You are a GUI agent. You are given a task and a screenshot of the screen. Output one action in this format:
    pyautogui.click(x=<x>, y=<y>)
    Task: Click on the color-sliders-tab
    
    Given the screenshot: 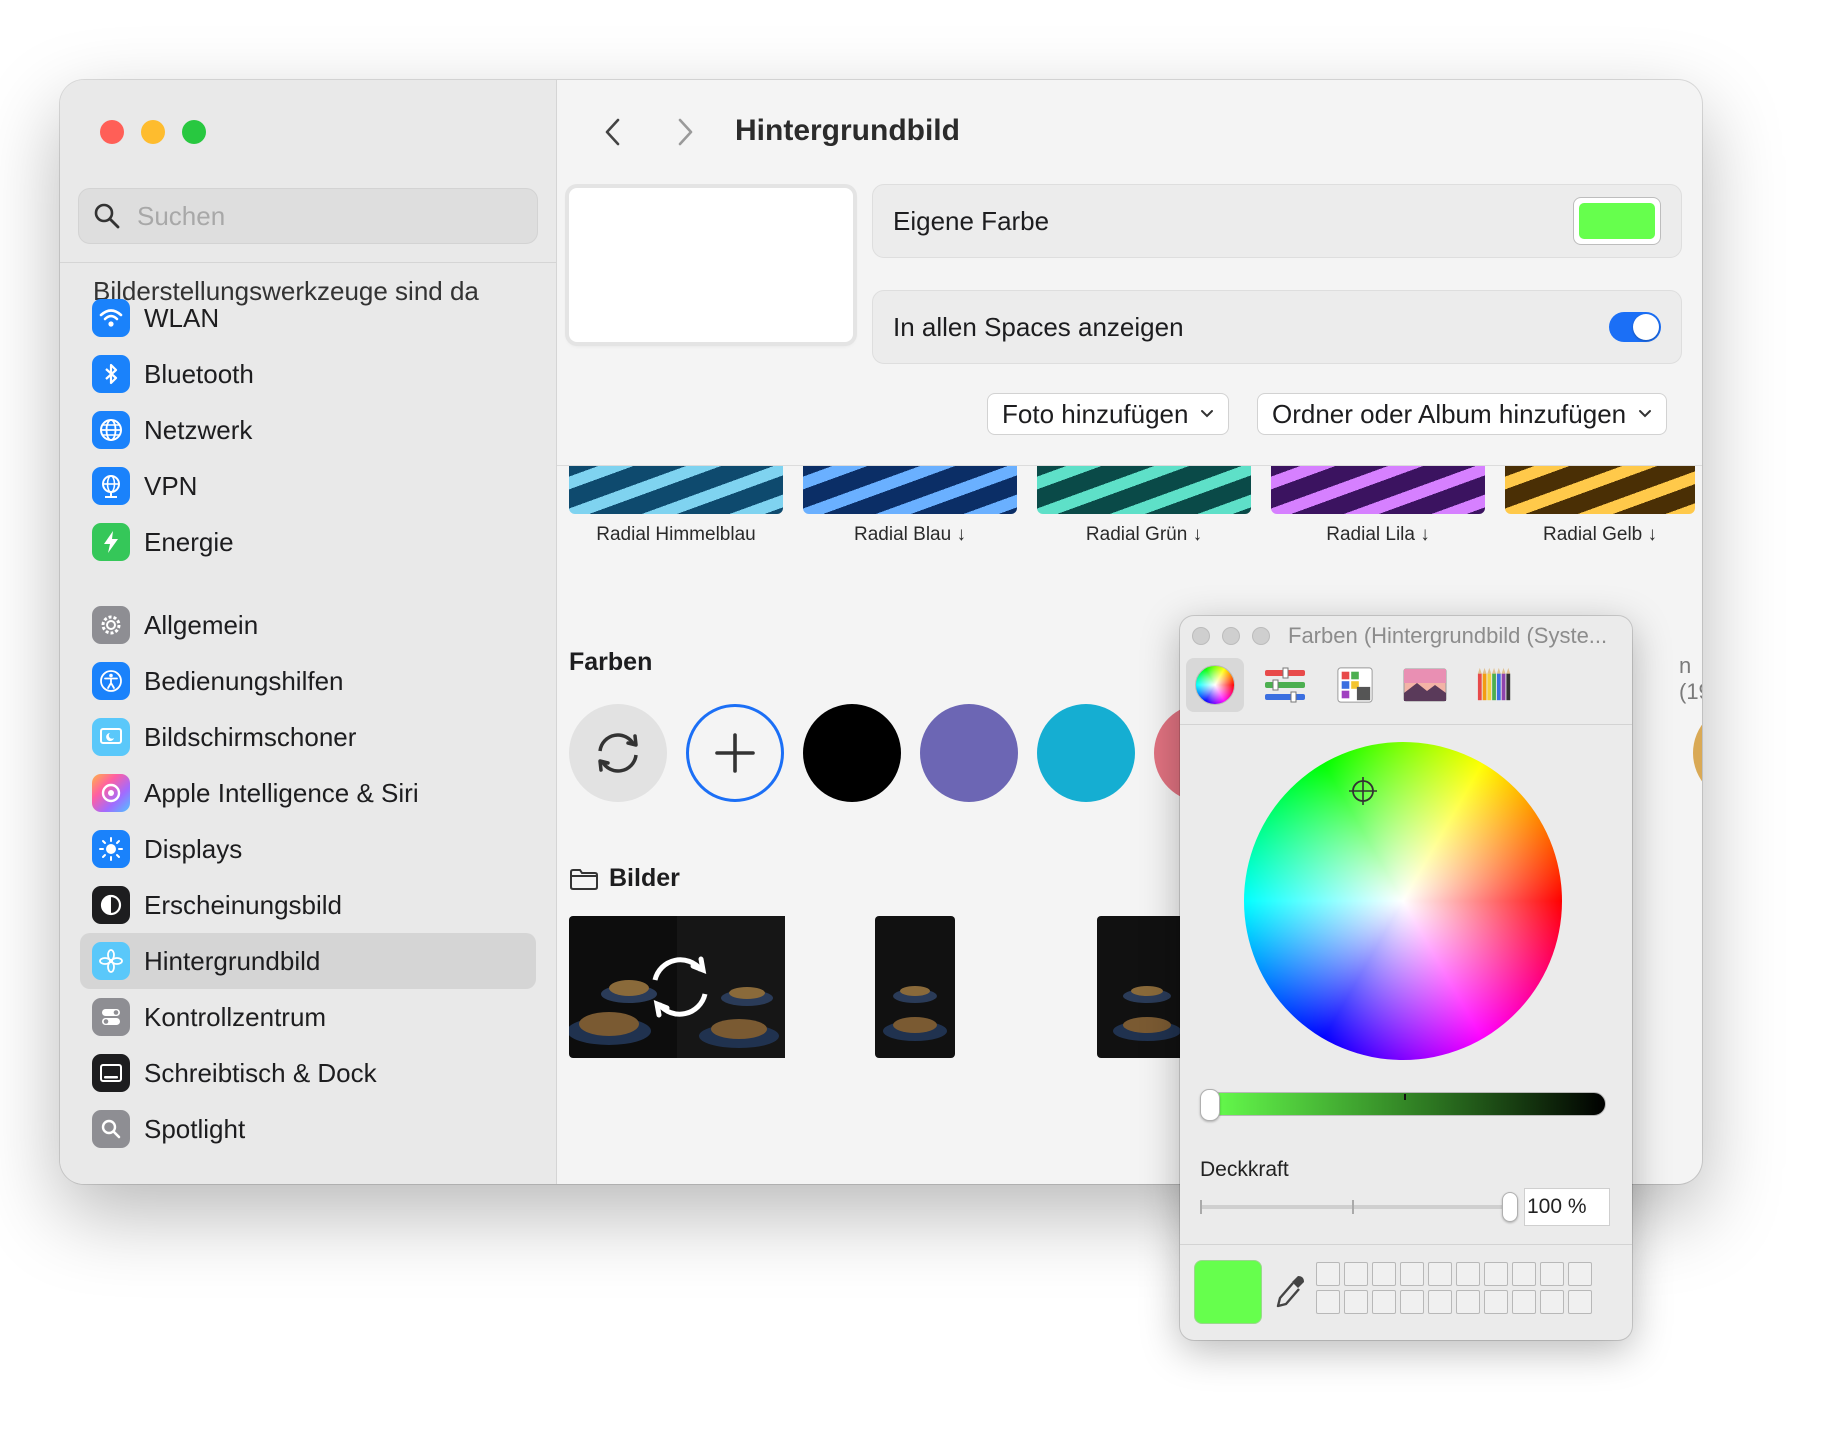 What is the action you would take?
    pyautogui.click(x=1285, y=685)
    